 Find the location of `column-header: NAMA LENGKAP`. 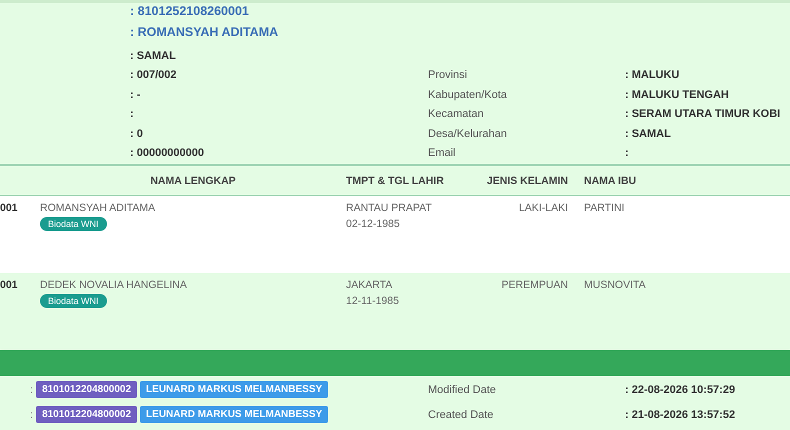

column-header: NAMA LENGKAP is located at coordinates (193, 180).